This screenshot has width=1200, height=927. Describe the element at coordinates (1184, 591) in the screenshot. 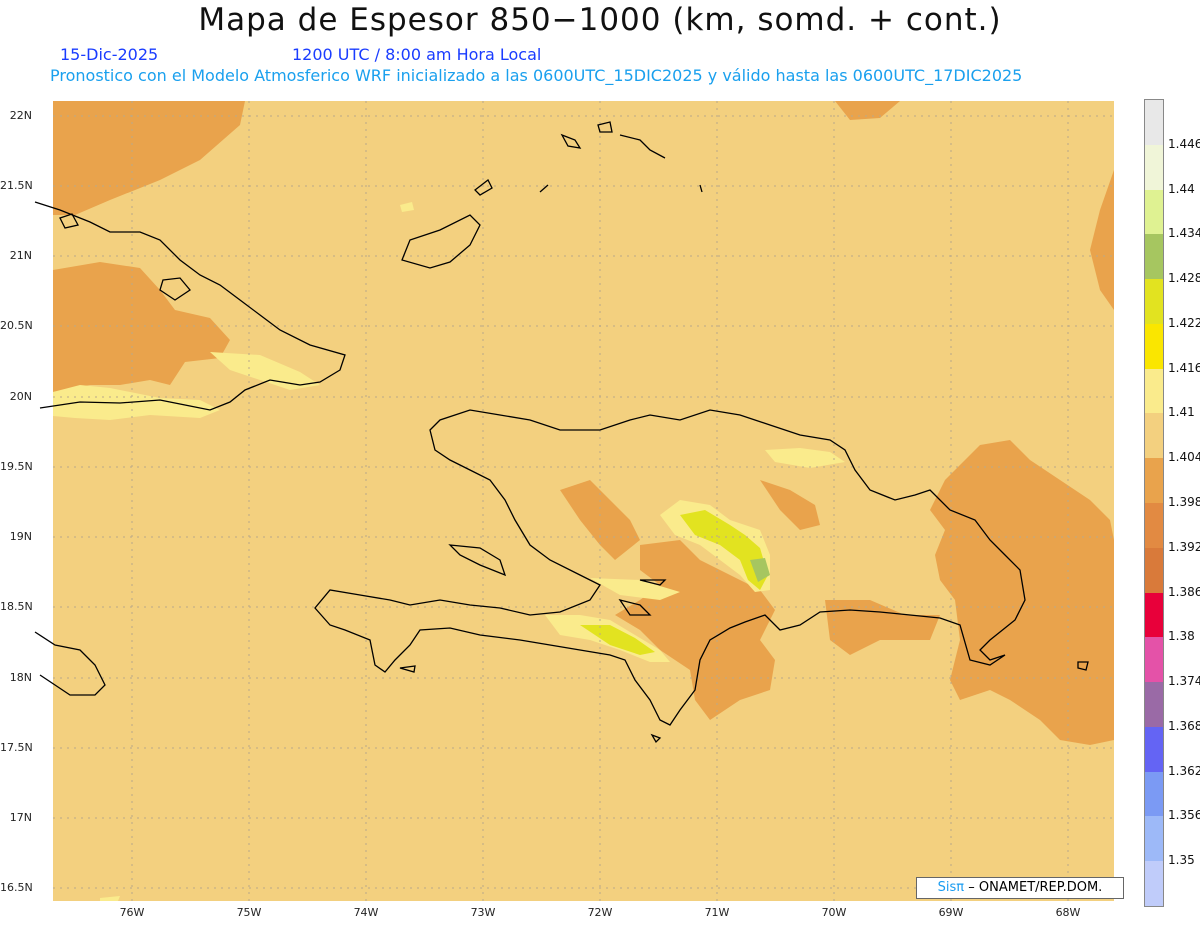

I see `colorbar-label: 1.386` at that location.